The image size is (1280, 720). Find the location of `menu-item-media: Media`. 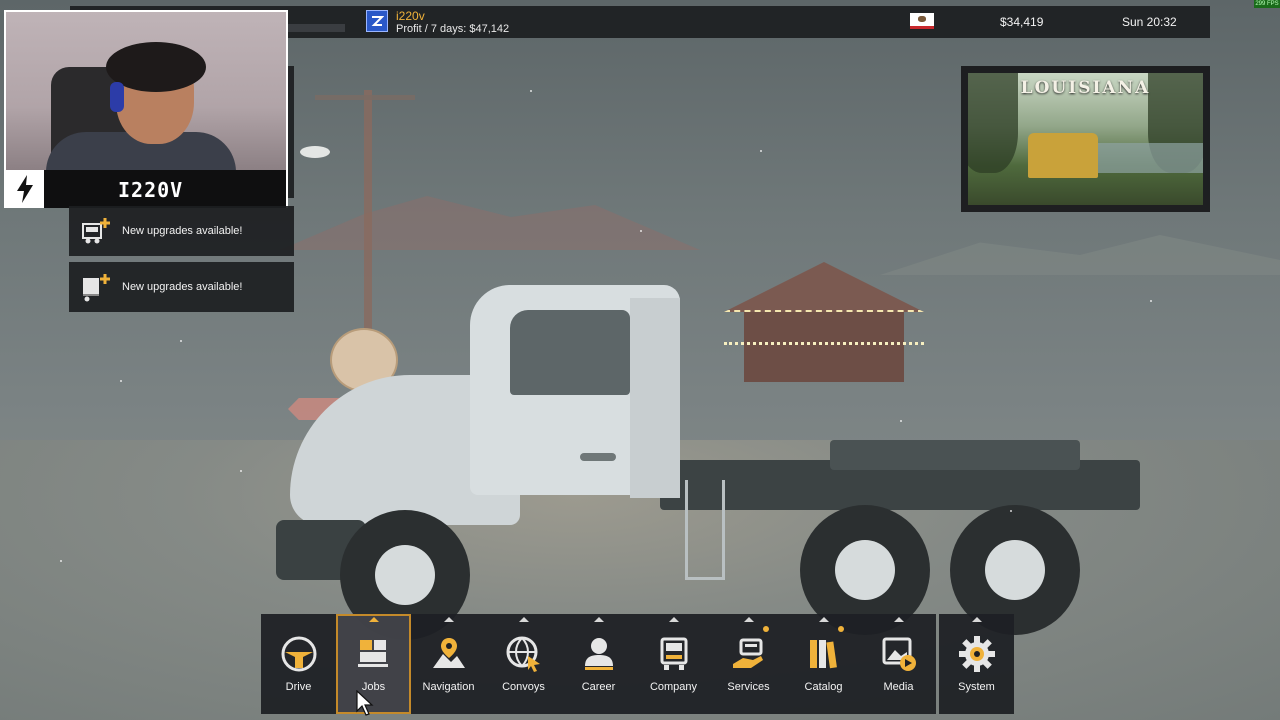

menu-item-media: Media is located at coordinates (898, 664).